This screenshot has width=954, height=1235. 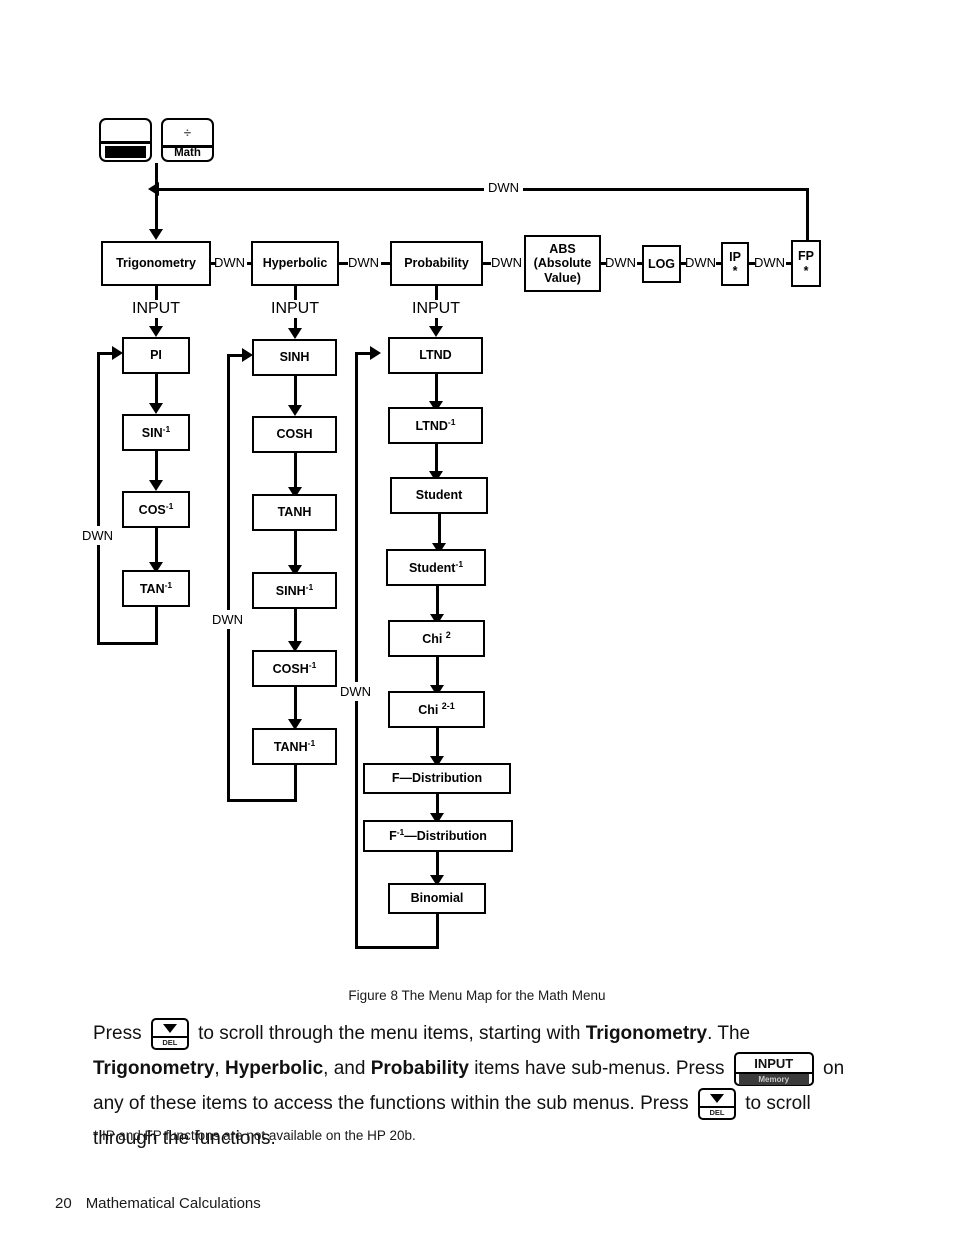 I want to click on submenu-item-f-distribution: F—Distribution, so click(x=437, y=778).